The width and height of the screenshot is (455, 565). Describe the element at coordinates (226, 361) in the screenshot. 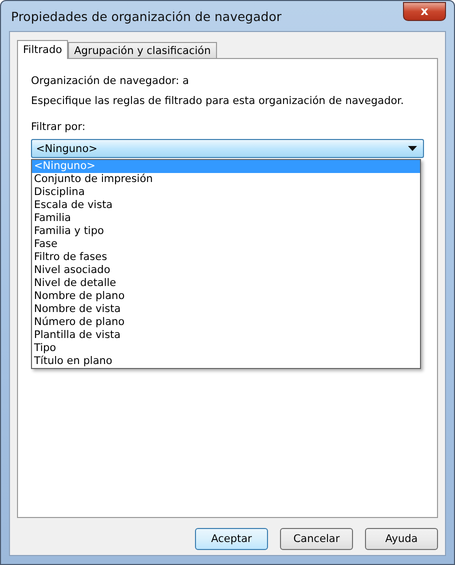

I see `dropdown-option: Título en plano` at that location.